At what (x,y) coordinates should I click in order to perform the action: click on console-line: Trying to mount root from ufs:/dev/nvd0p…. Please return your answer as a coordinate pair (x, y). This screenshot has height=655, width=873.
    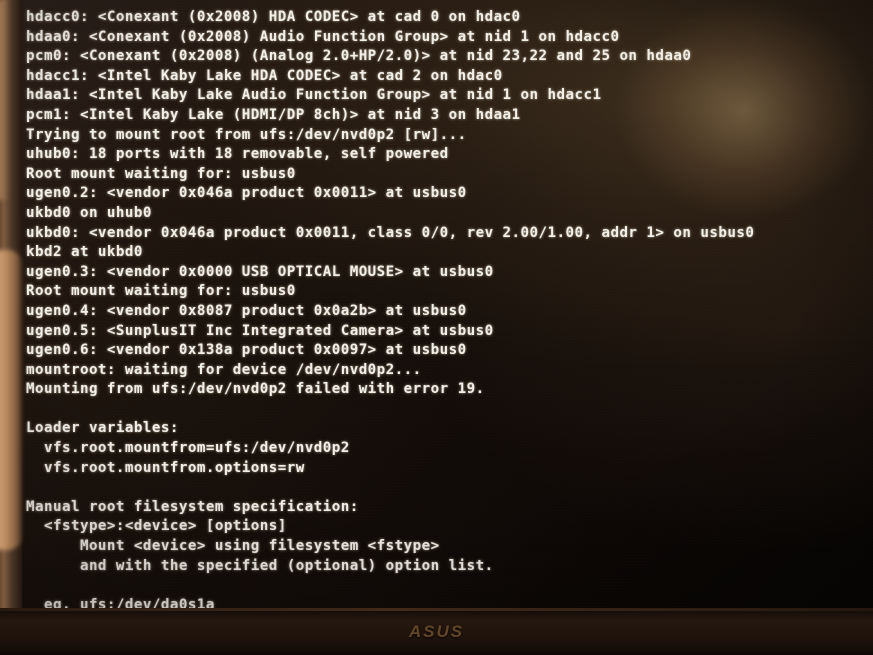
    Looking at the image, I should click on (246, 134).